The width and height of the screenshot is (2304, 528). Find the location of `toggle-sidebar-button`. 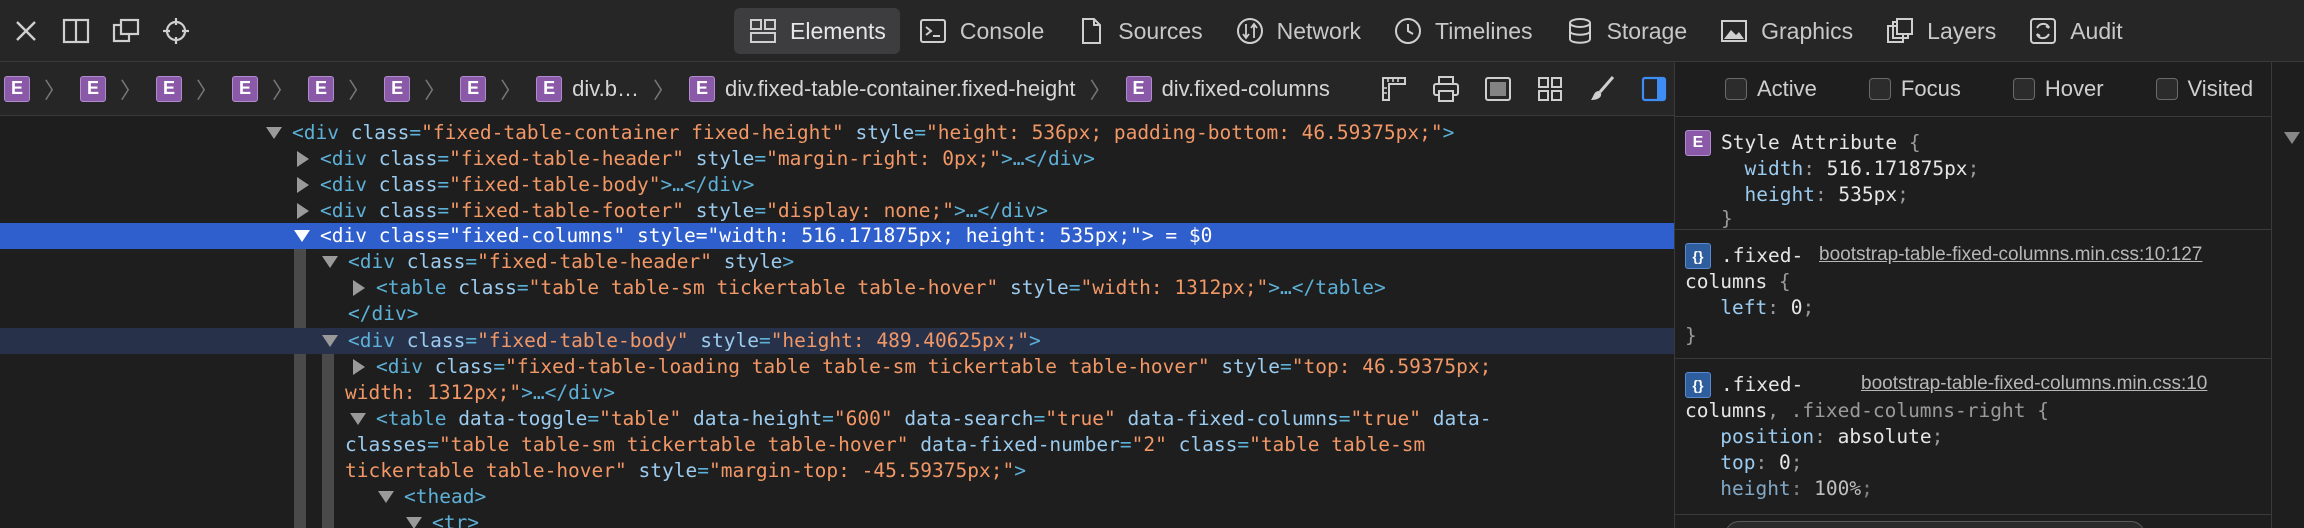

toggle-sidebar-button is located at coordinates (1654, 89).